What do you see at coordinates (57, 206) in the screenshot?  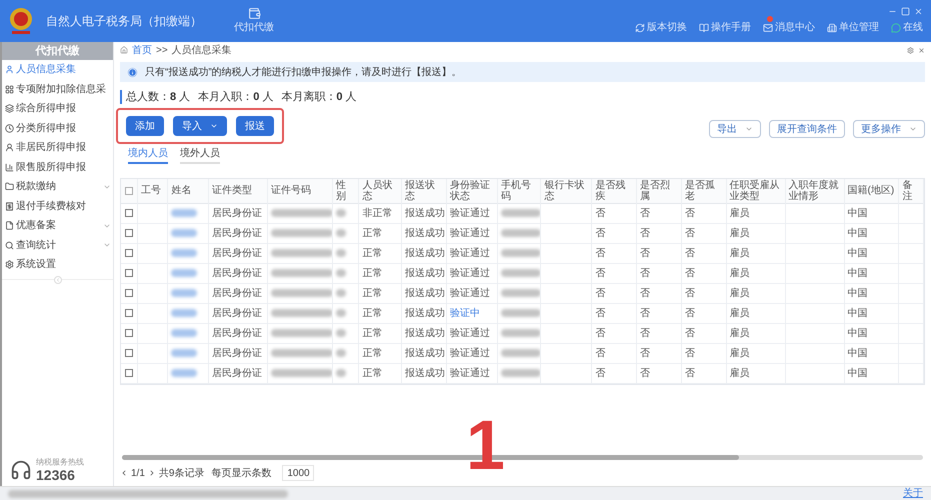 I see `sidebar-item: 退付手续费核对` at bounding box center [57, 206].